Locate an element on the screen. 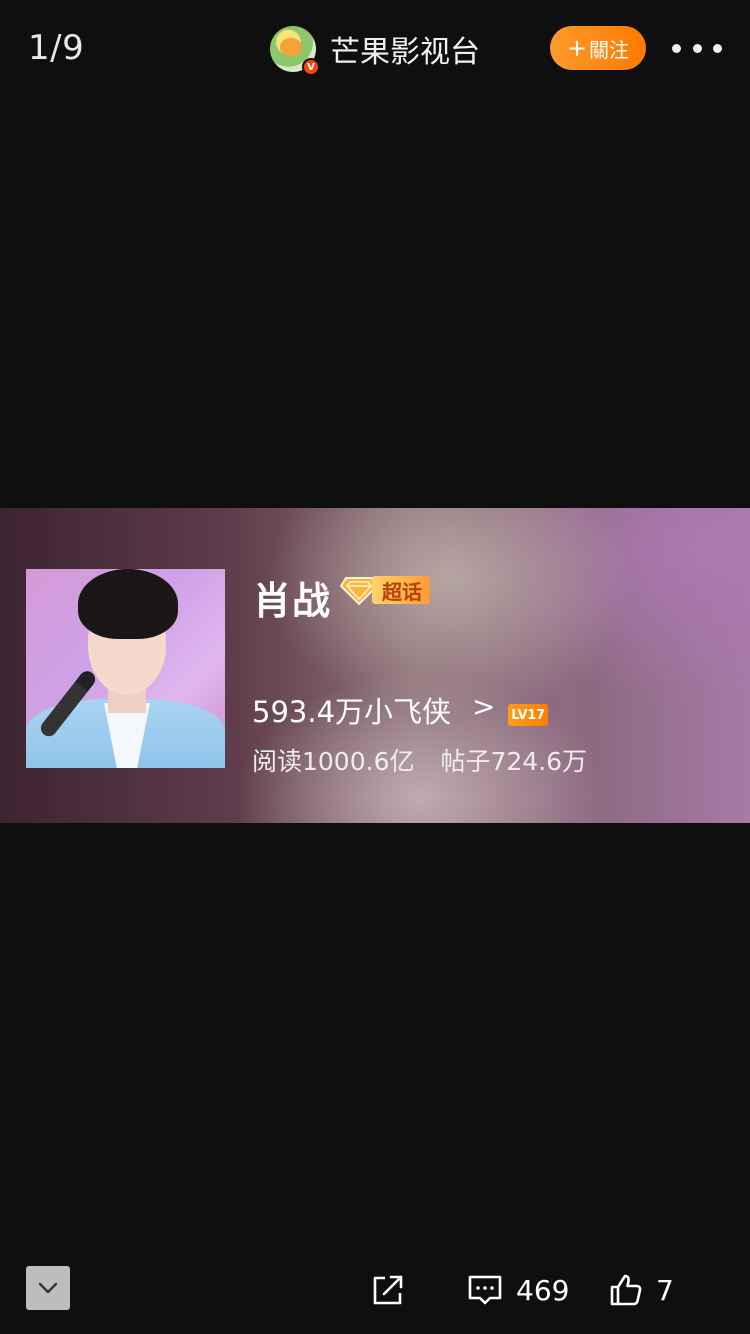 This screenshot has height=1334, width=750. collapse-button is located at coordinates (48, 1288).